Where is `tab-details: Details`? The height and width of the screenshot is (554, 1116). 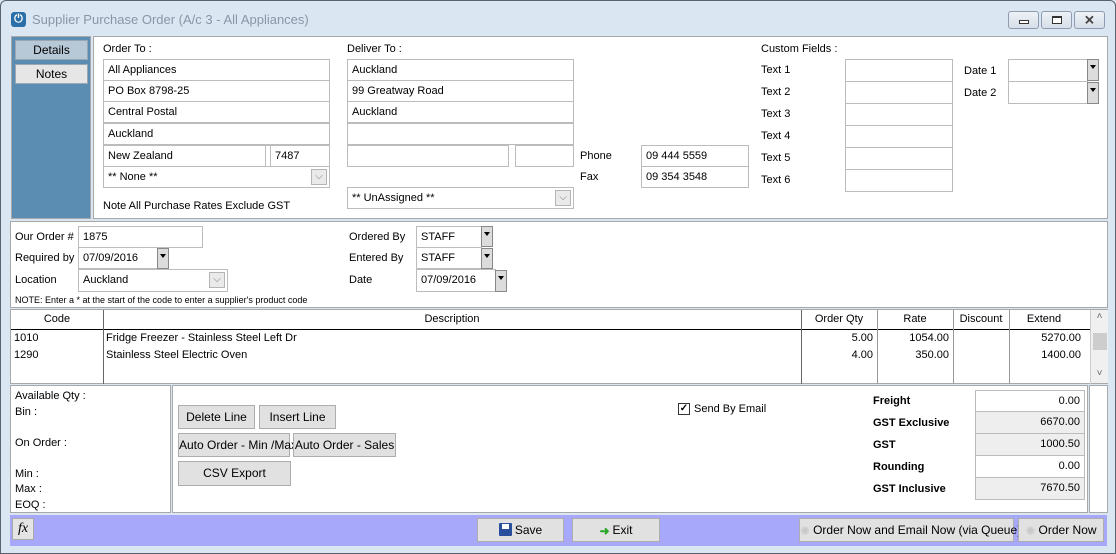
tab-details: Details is located at coordinates (51, 50).